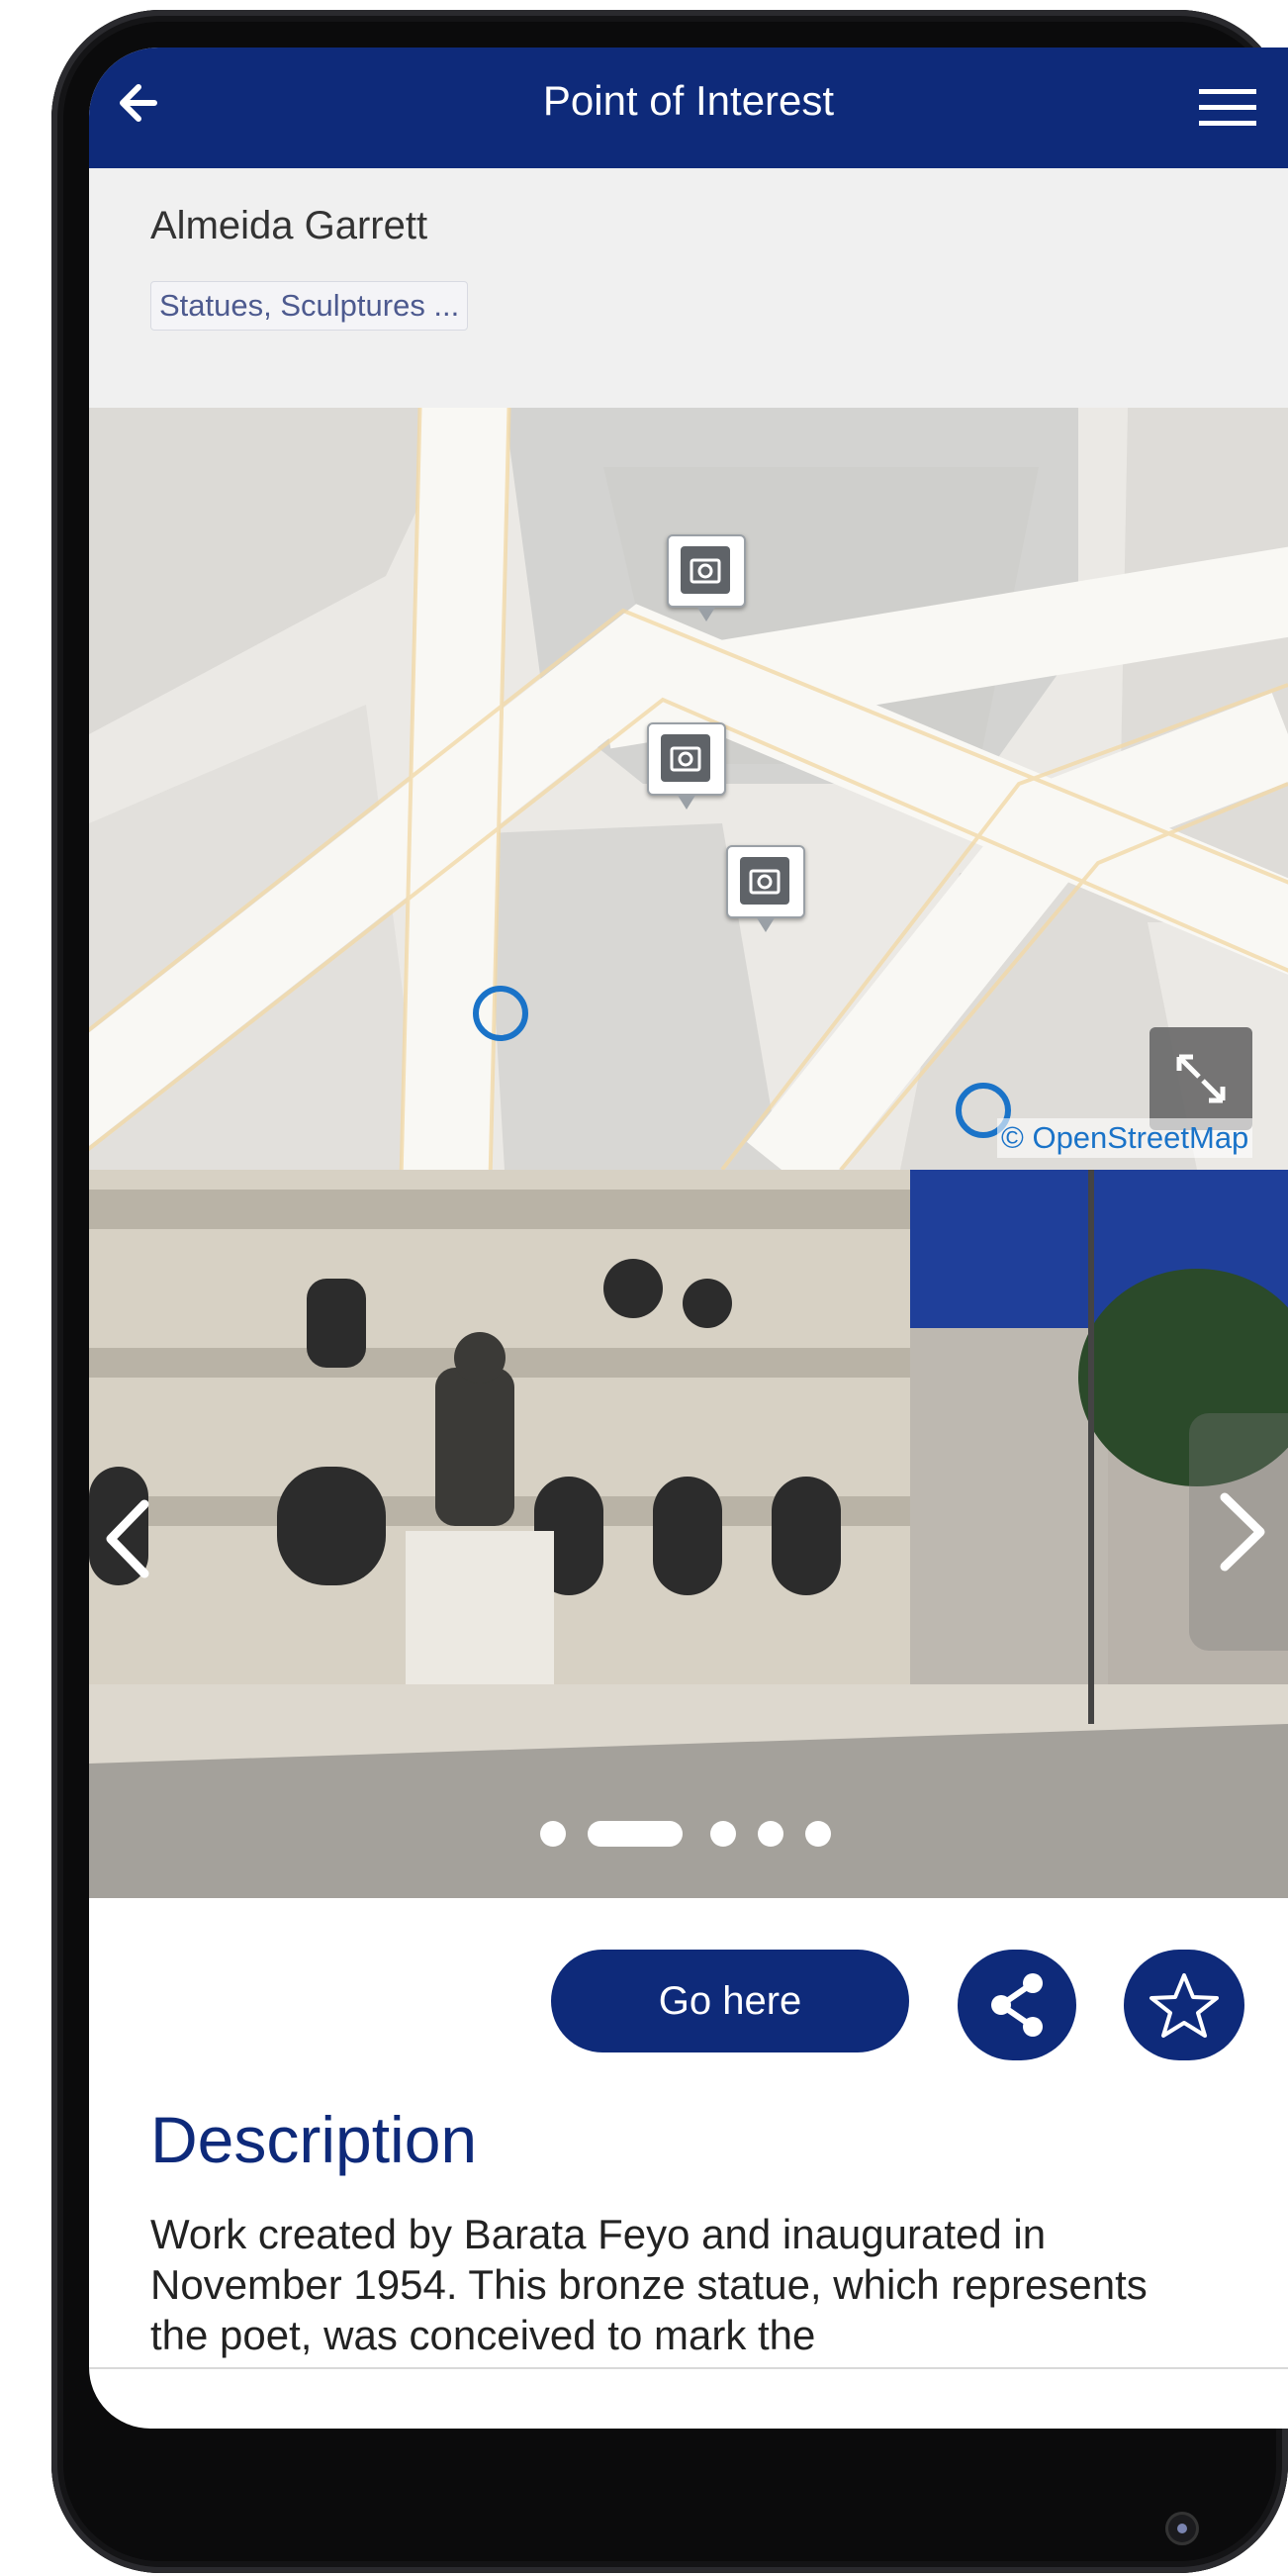 This screenshot has width=1288, height=2576. What do you see at coordinates (289, 225) in the screenshot?
I see `poi-name: Almeida Garrett` at bounding box center [289, 225].